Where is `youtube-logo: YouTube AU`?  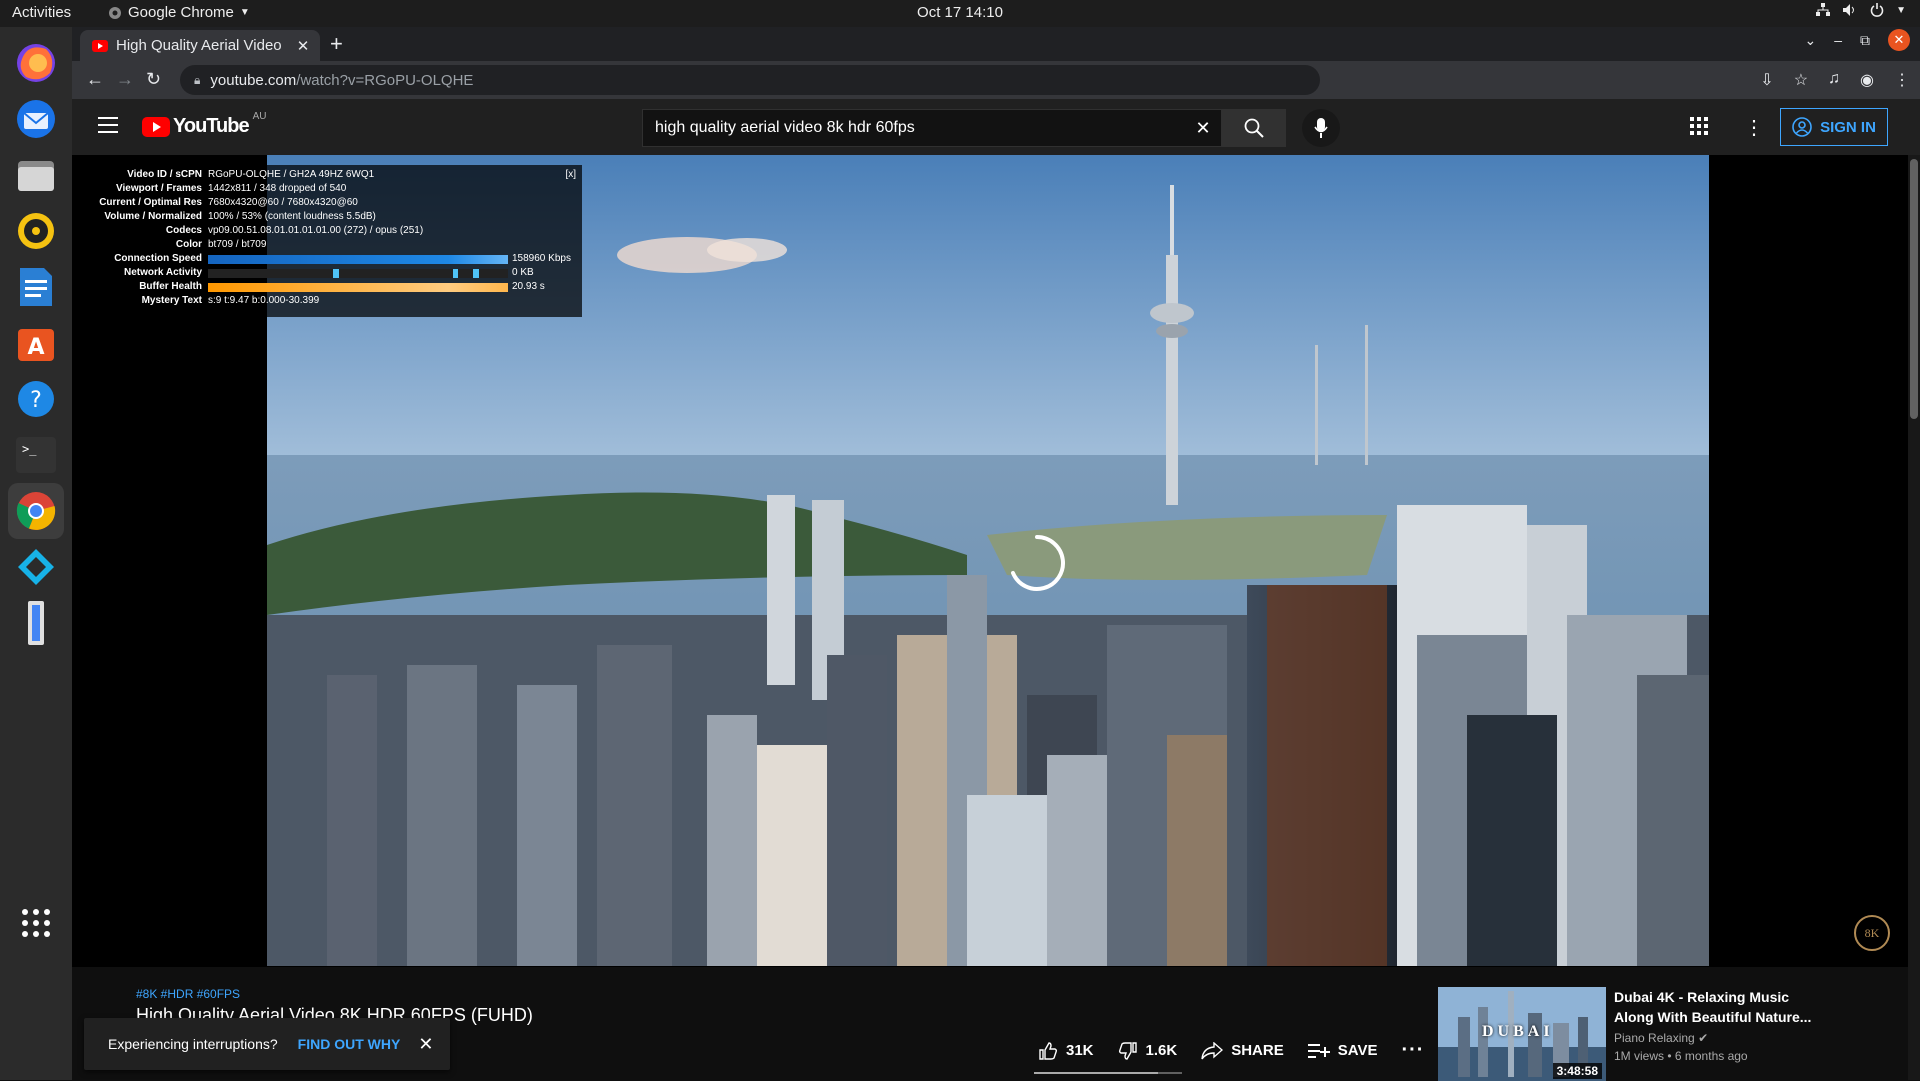 youtube-logo: YouTube AU is located at coordinates (204, 124).